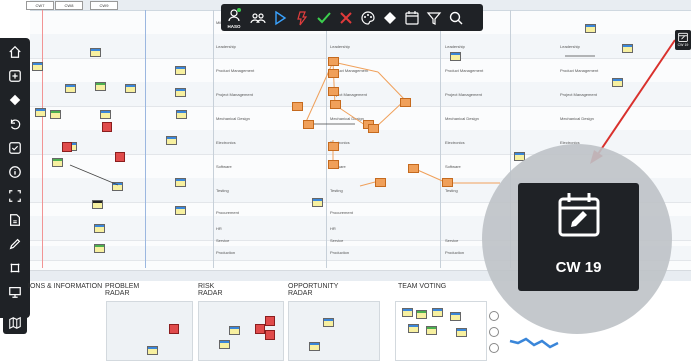 Image resolution: width=691 pixels, height=361 pixels. What do you see at coordinates (578, 267) in the screenshot?
I see `cw-label-zoomed: CW 19` at bounding box center [578, 267].